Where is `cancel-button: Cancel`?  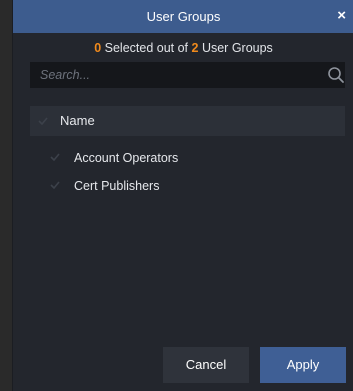
cancel-button: Cancel is located at coordinates (206, 365).